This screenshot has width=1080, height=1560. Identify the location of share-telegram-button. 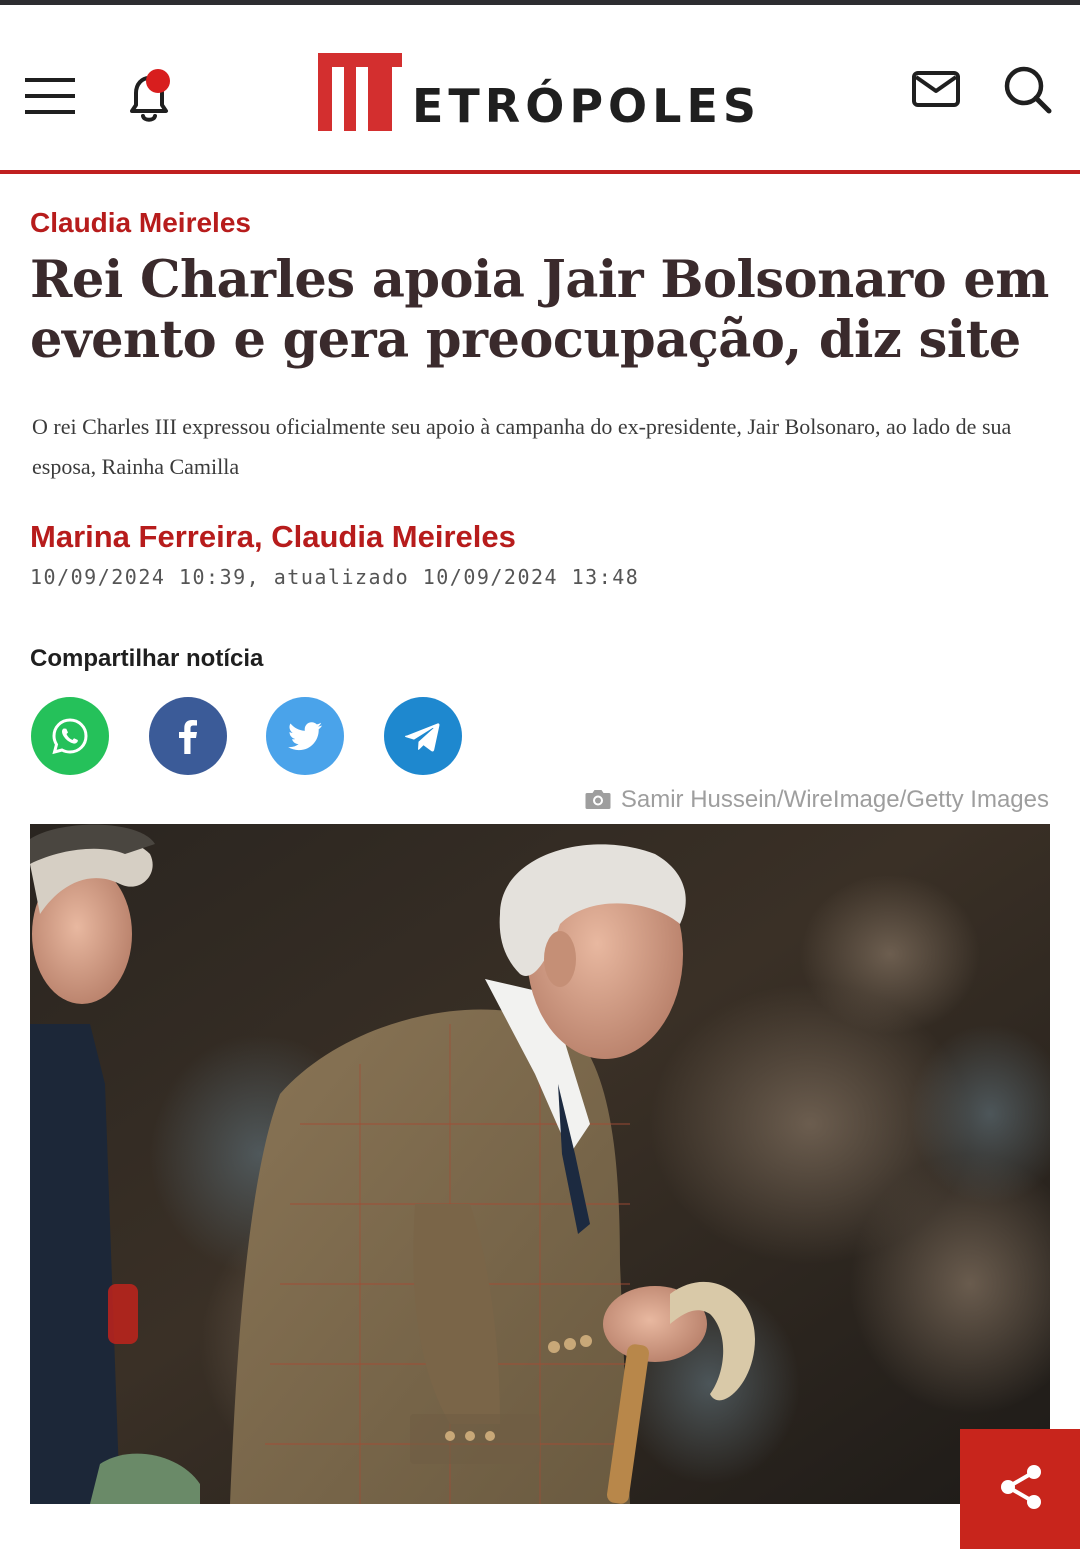
(423, 736).